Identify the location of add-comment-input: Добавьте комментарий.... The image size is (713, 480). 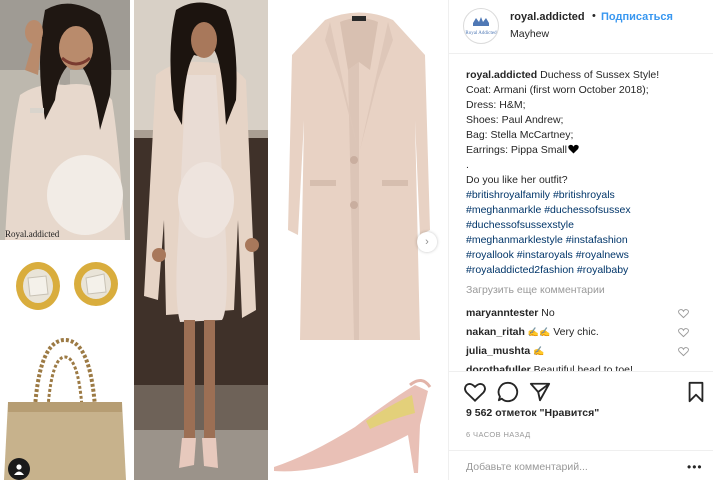
(527, 467).